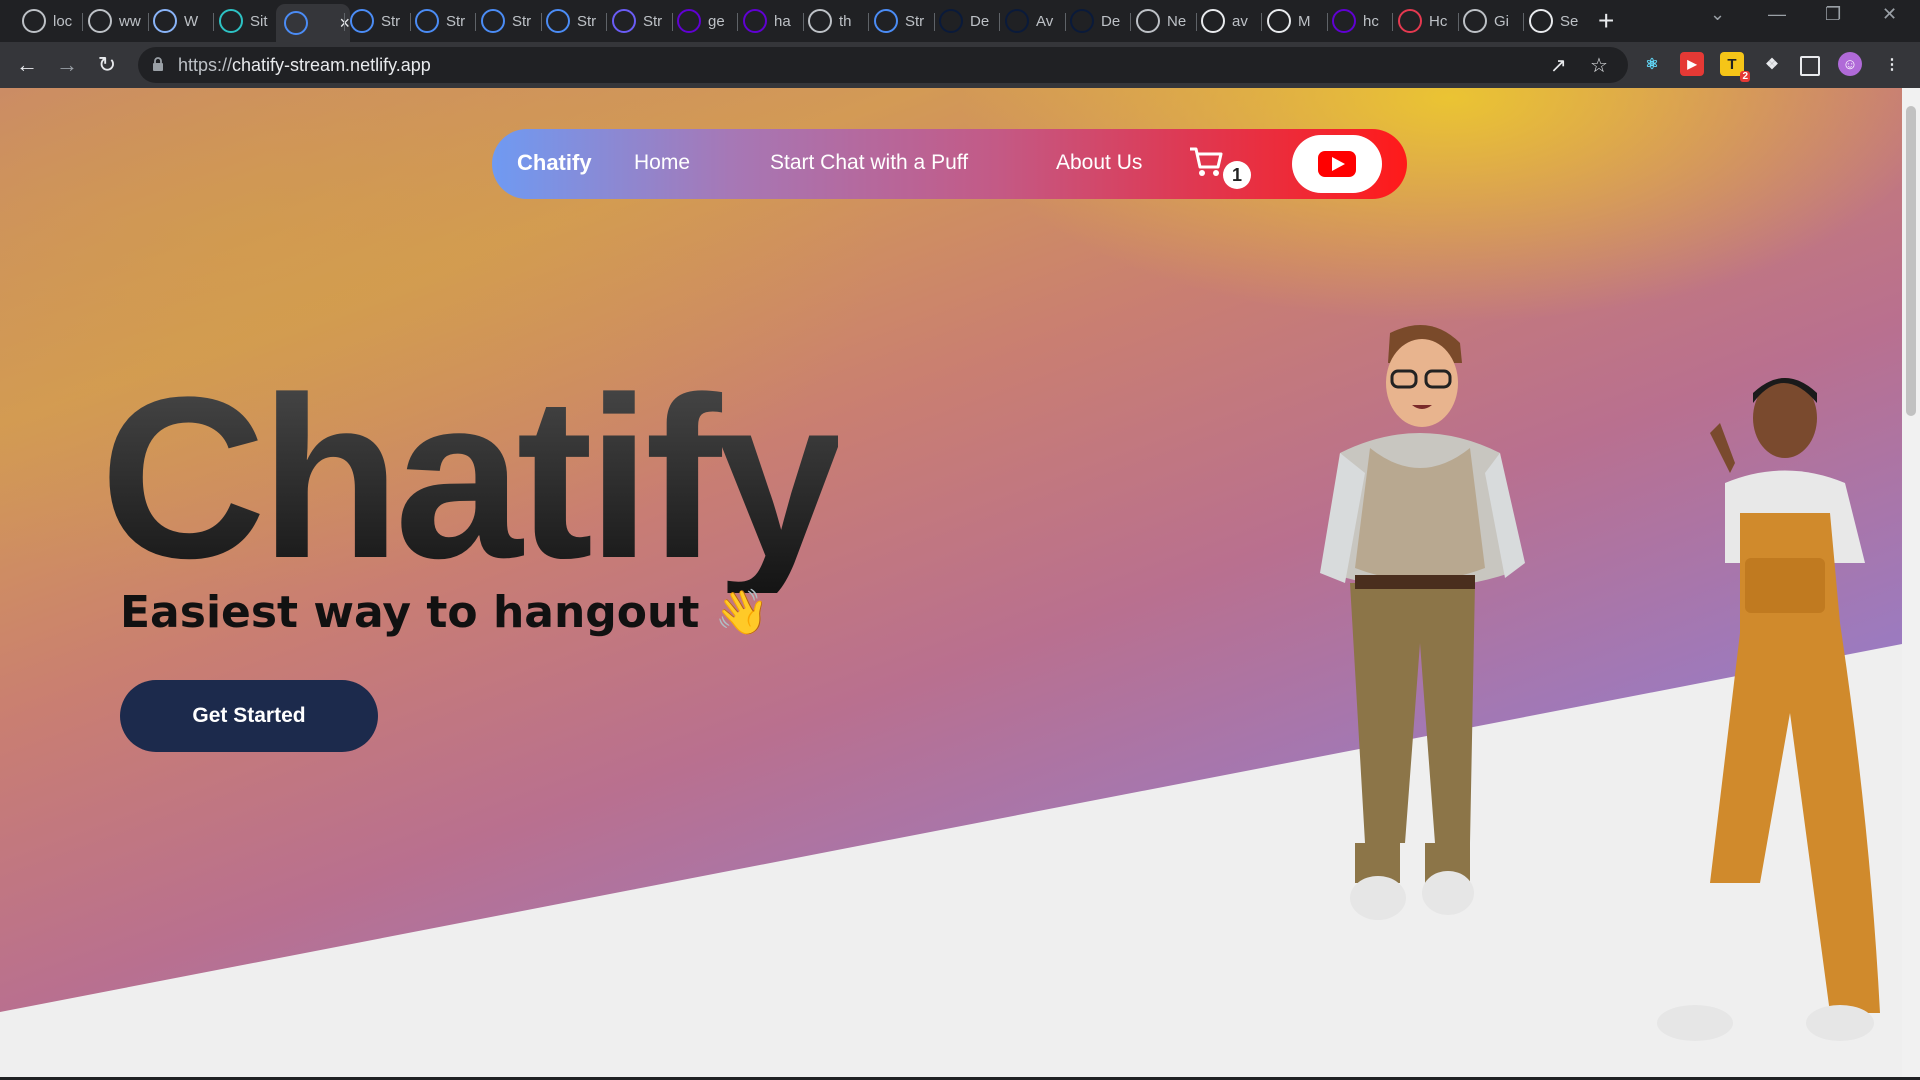 The image size is (1920, 1080). Describe the element at coordinates (1304, 21) in the screenshot. I see `tab-title: M` at that location.